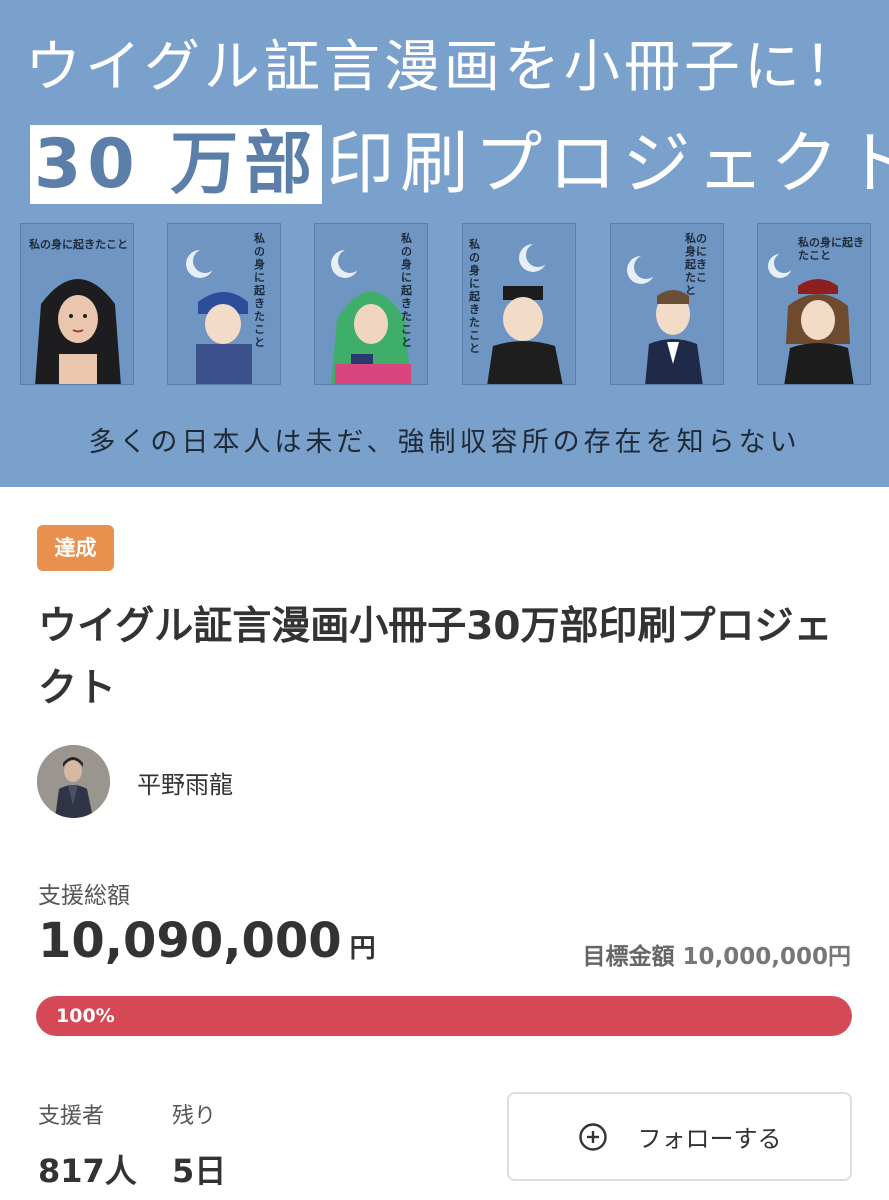  Describe the element at coordinates (766, 957) in the screenshot. I see `goal-value: 10,000,000円` at that location.